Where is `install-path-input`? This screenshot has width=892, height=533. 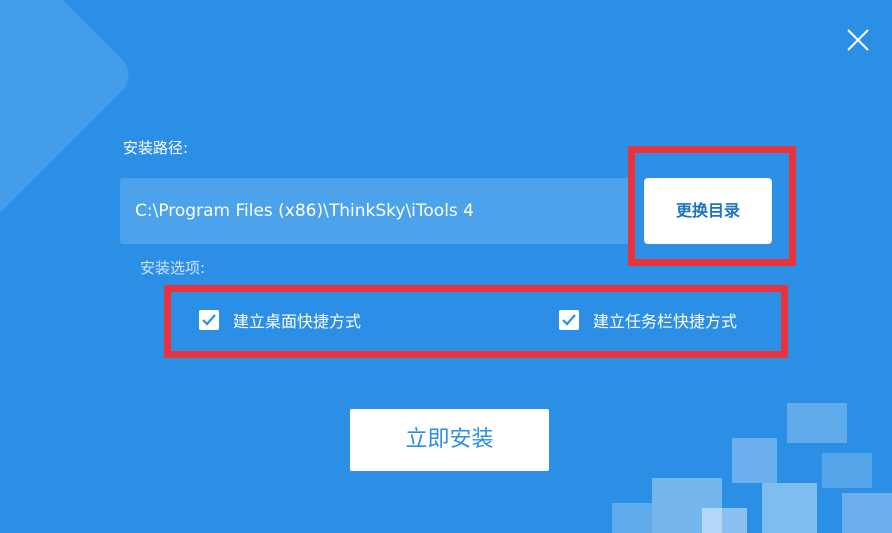 install-path-input is located at coordinates (375, 211).